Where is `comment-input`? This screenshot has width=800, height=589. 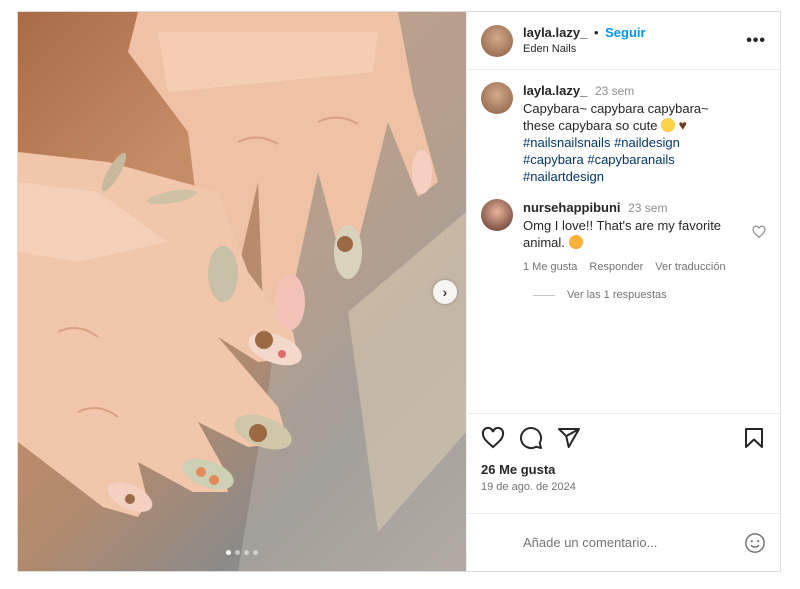
comment-input is located at coordinates (633, 542).